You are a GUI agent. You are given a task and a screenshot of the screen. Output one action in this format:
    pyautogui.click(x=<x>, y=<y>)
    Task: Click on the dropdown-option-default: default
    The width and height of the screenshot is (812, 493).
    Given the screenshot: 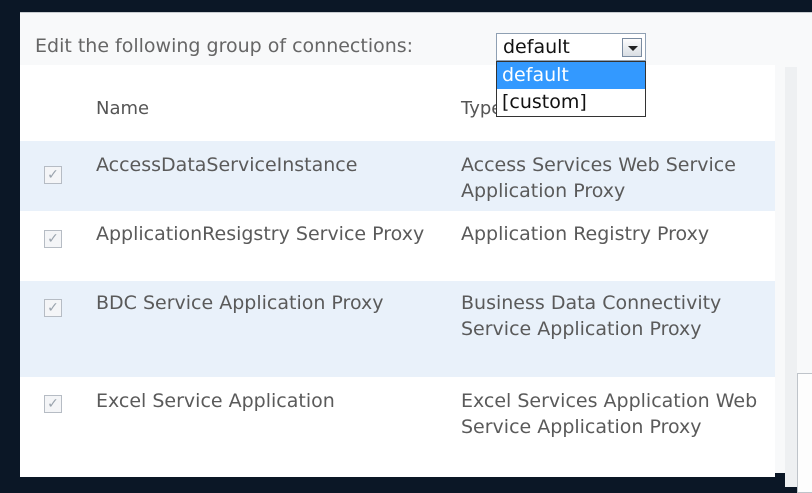 What is the action you would take?
    pyautogui.click(x=571, y=75)
    